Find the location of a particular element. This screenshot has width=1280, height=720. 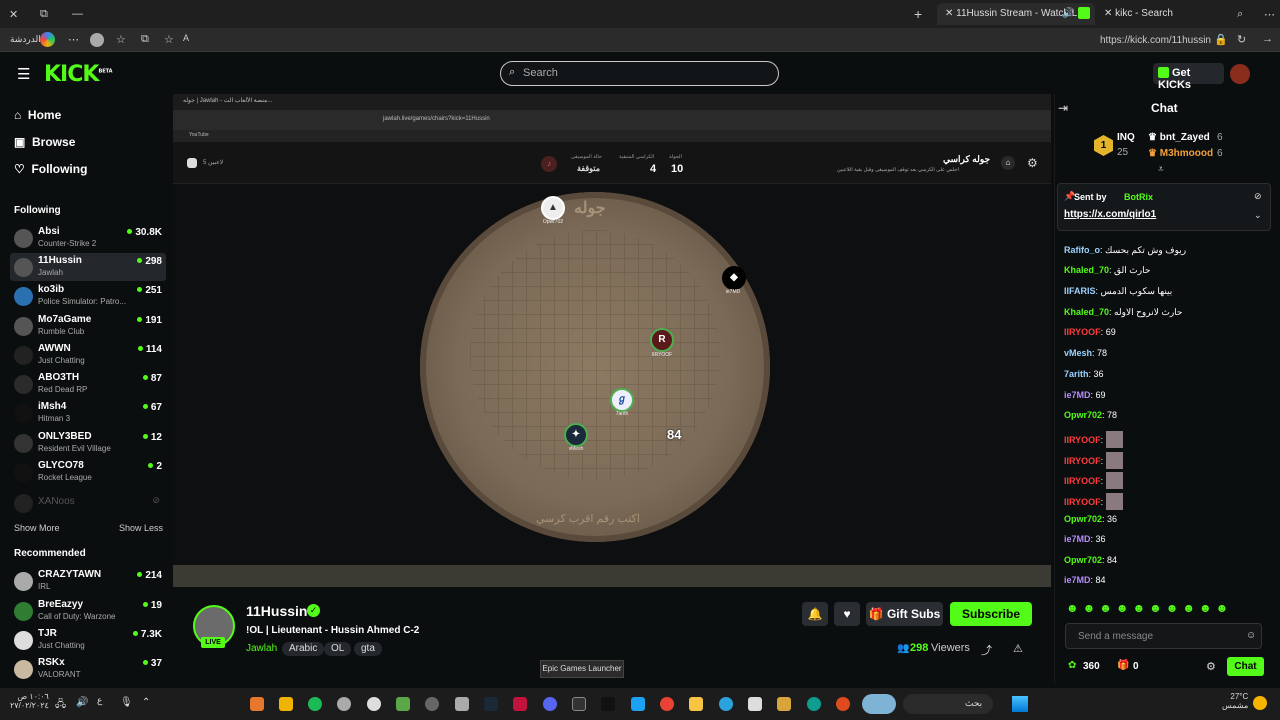

tiktok-icon is located at coordinates (608, 704).